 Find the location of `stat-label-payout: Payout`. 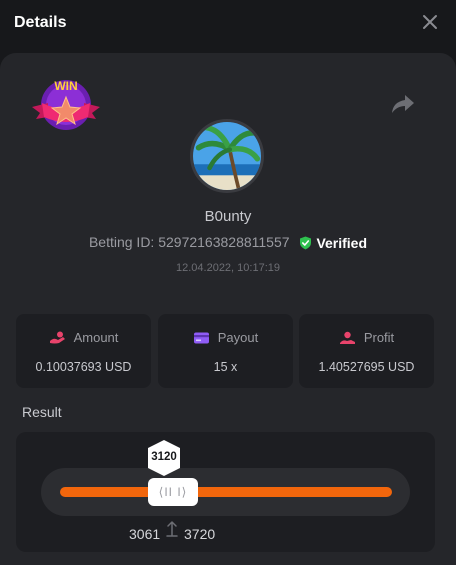

stat-label-payout: Payout is located at coordinates (238, 337).